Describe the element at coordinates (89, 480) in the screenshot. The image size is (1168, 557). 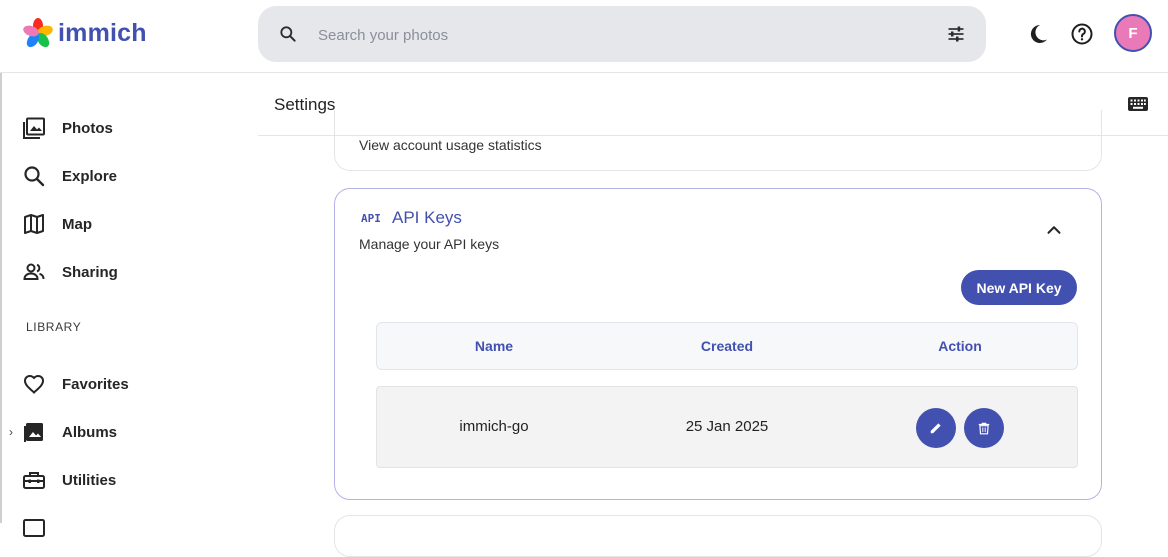
I see `sidebar-item-label: Utilities` at that location.